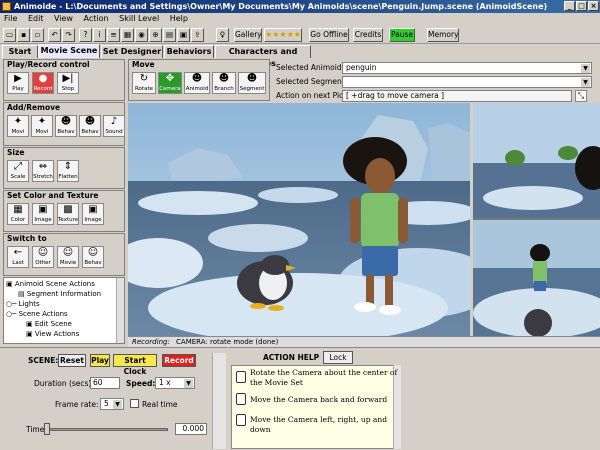 The height and width of the screenshot is (450, 600). What do you see at coordinates (93, 257) in the screenshot?
I see `switch-behavior-tool: ☺ Behav` at bounding box center [93, 257].